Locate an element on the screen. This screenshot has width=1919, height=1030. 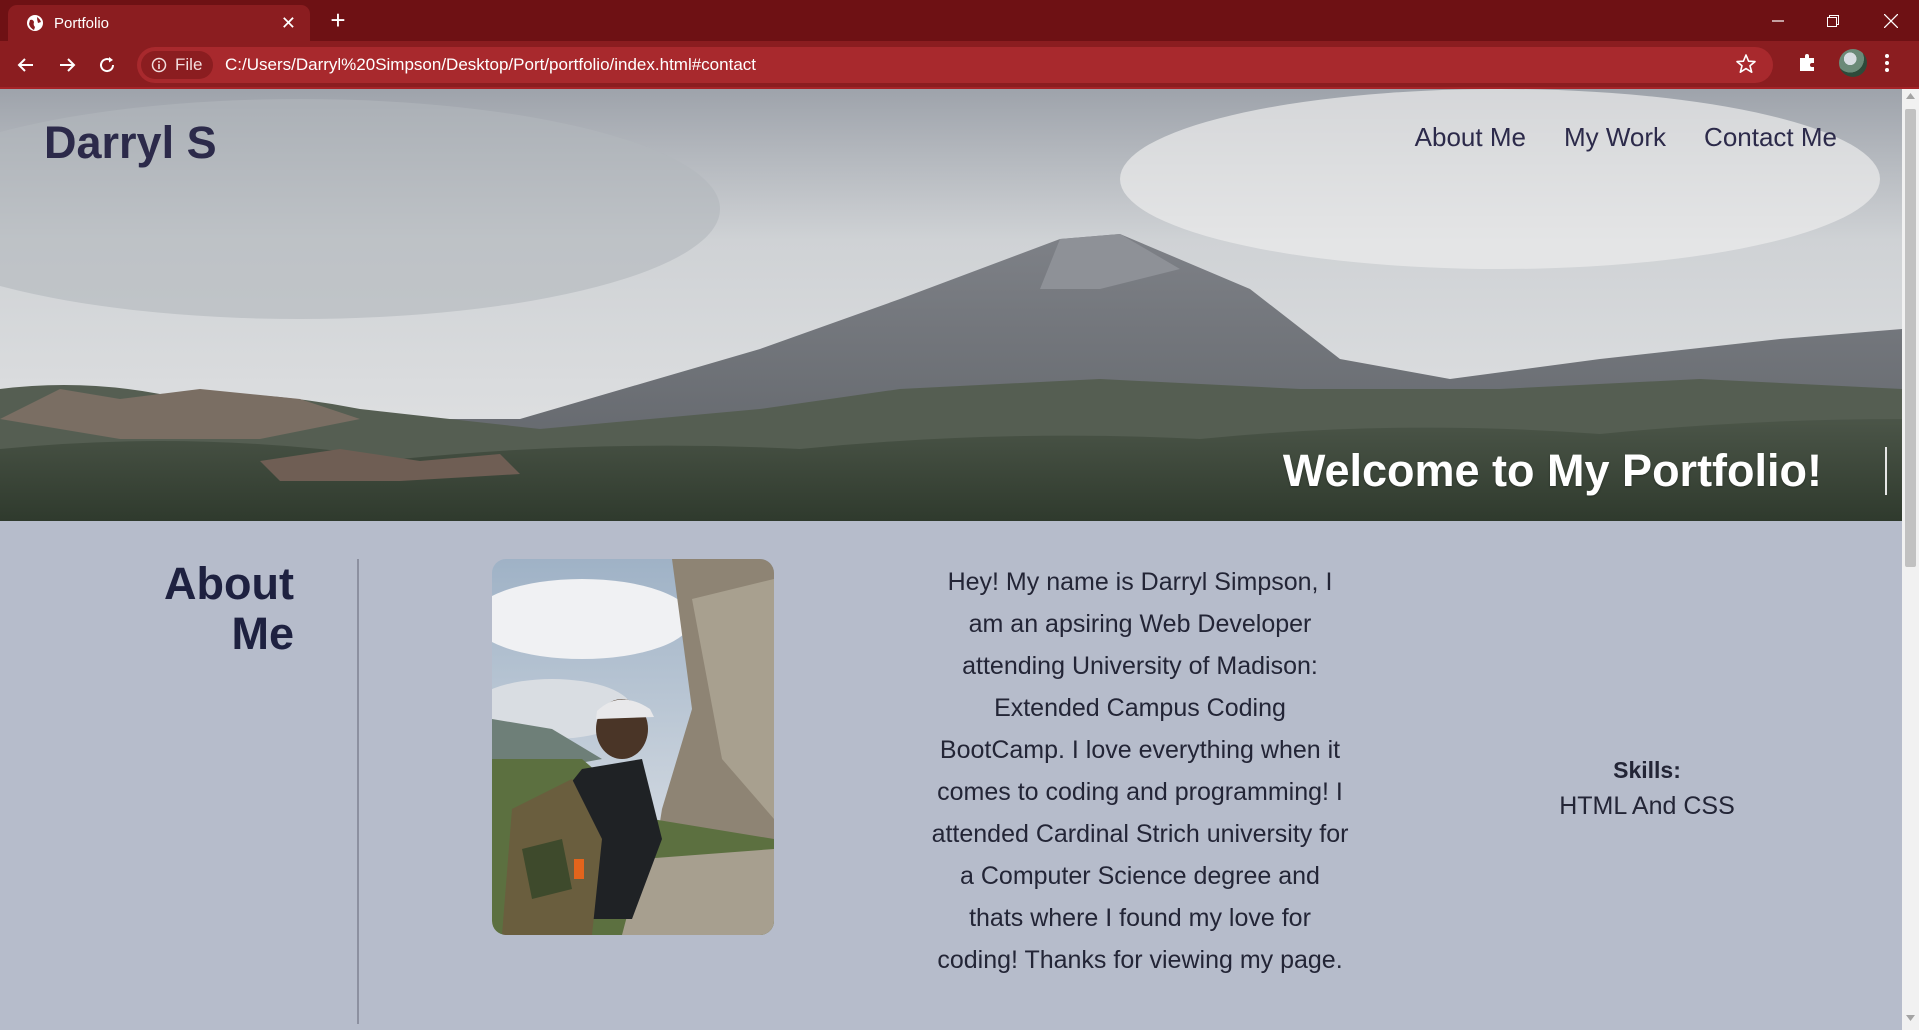
site-nav: About Me My Work Contact Me is located at coordinates (1626, 137).